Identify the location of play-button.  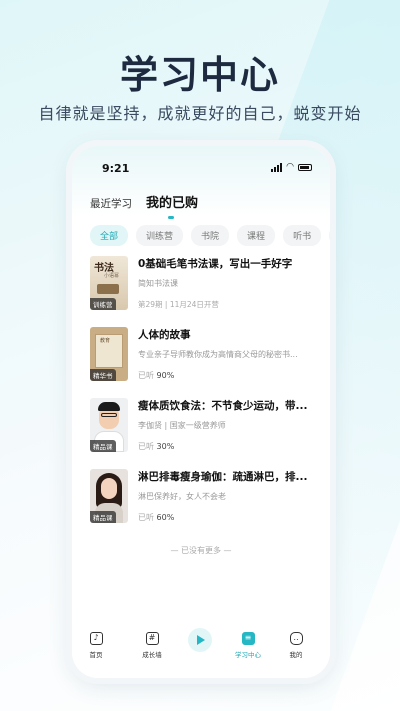
(200, 640).